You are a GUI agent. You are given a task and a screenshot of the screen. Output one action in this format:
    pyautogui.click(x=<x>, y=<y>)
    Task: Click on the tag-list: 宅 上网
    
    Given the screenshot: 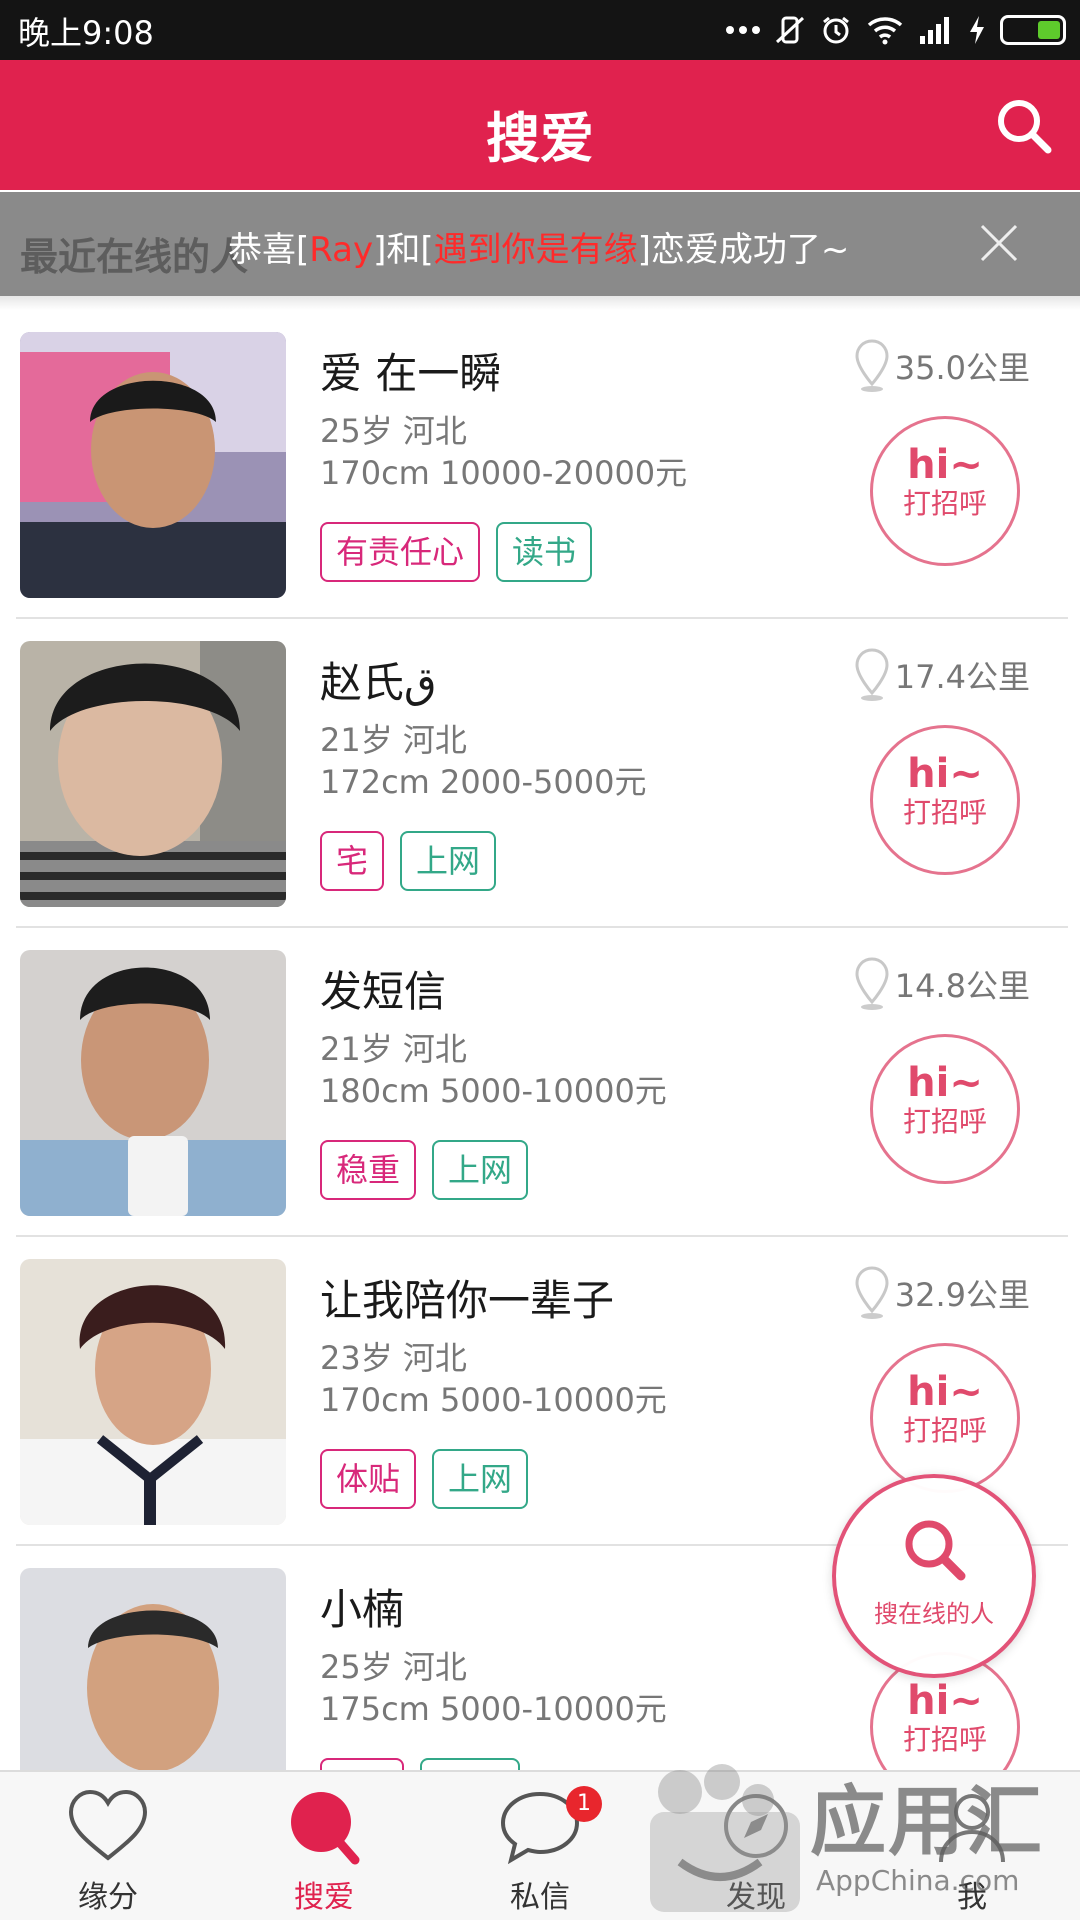 What is the action you would take?
    pyautogui.click(x=408, y=861)
    